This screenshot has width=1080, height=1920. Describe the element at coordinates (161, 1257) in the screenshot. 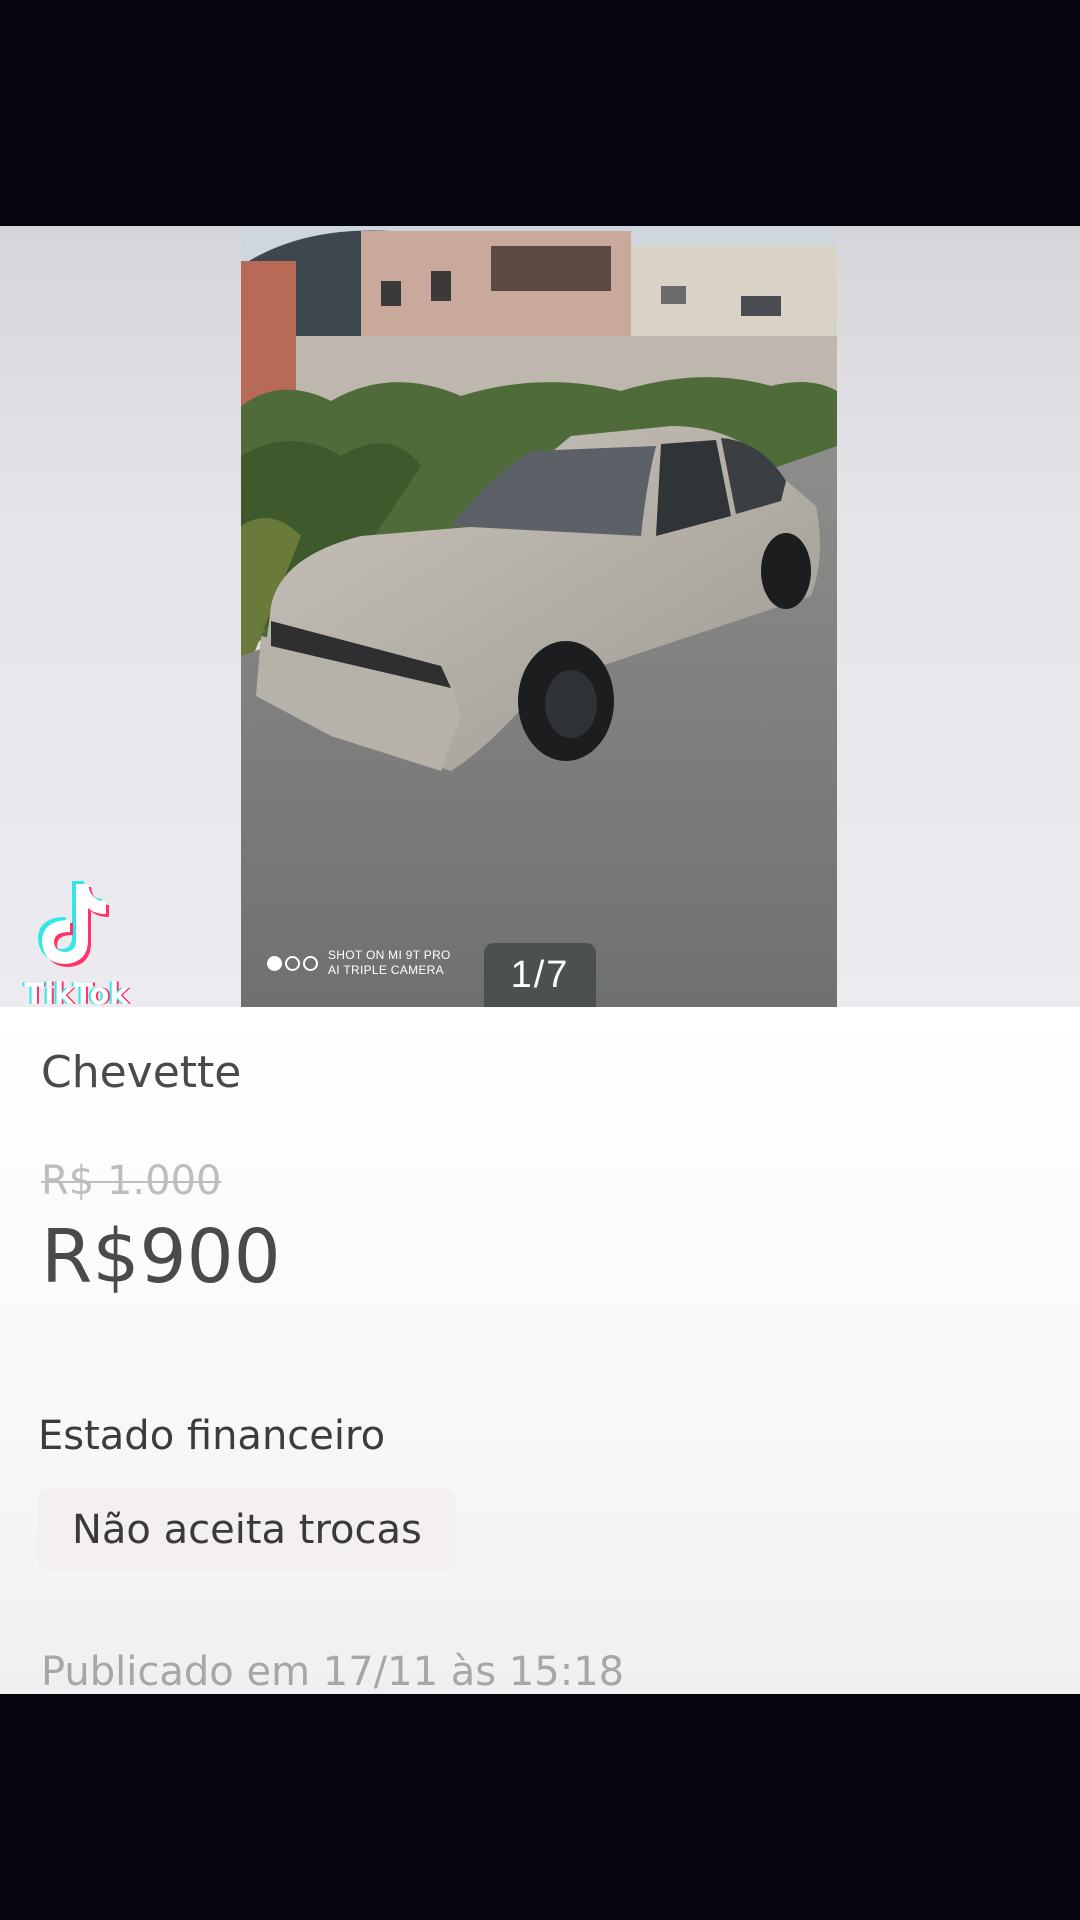

I see `price: R$900` at that location.